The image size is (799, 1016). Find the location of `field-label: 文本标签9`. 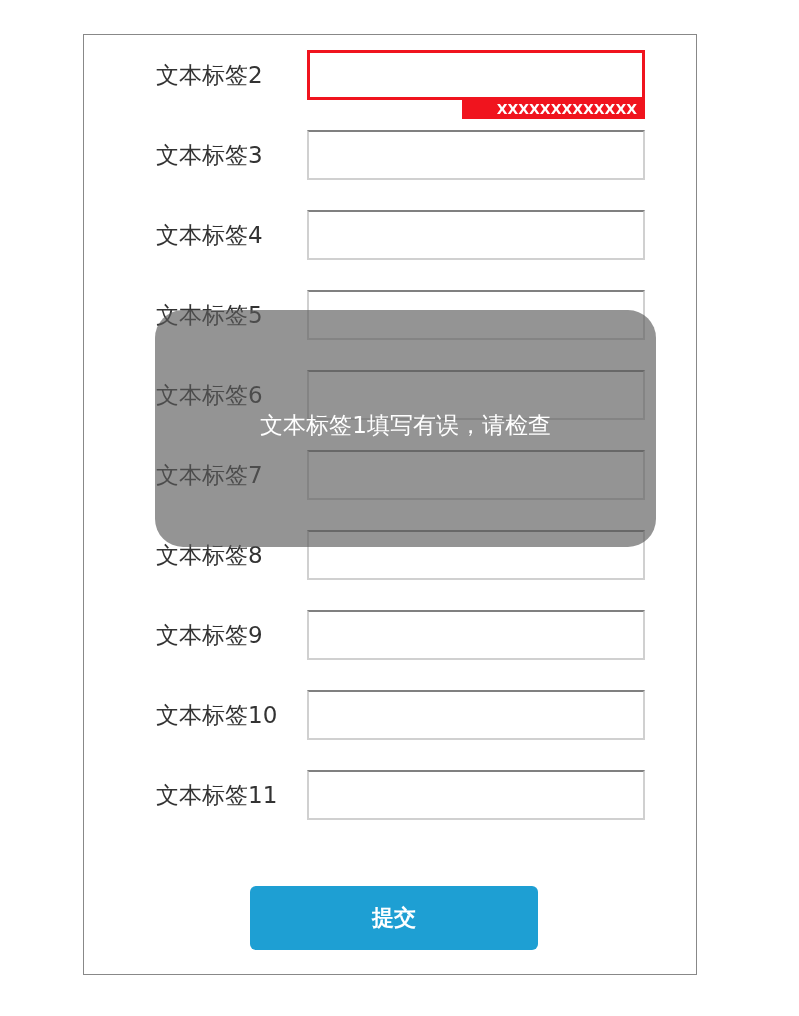

field-label: 文本标签9 is located at coordinates (210, 635).